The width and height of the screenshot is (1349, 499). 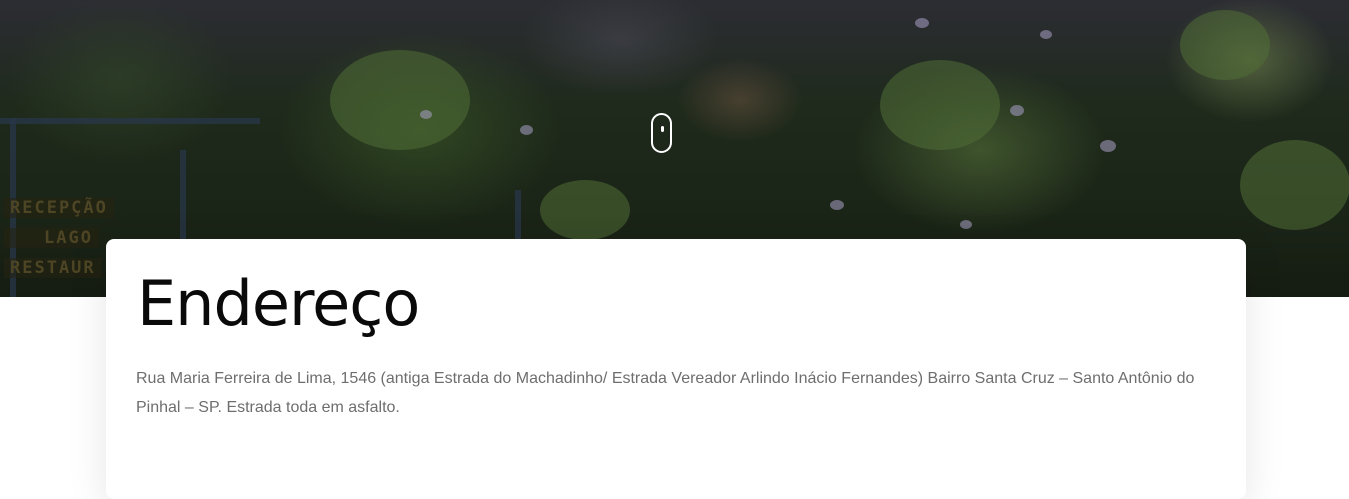 I want to click on sign-board: RECEPÇÃO, so click(x=59, y=208).